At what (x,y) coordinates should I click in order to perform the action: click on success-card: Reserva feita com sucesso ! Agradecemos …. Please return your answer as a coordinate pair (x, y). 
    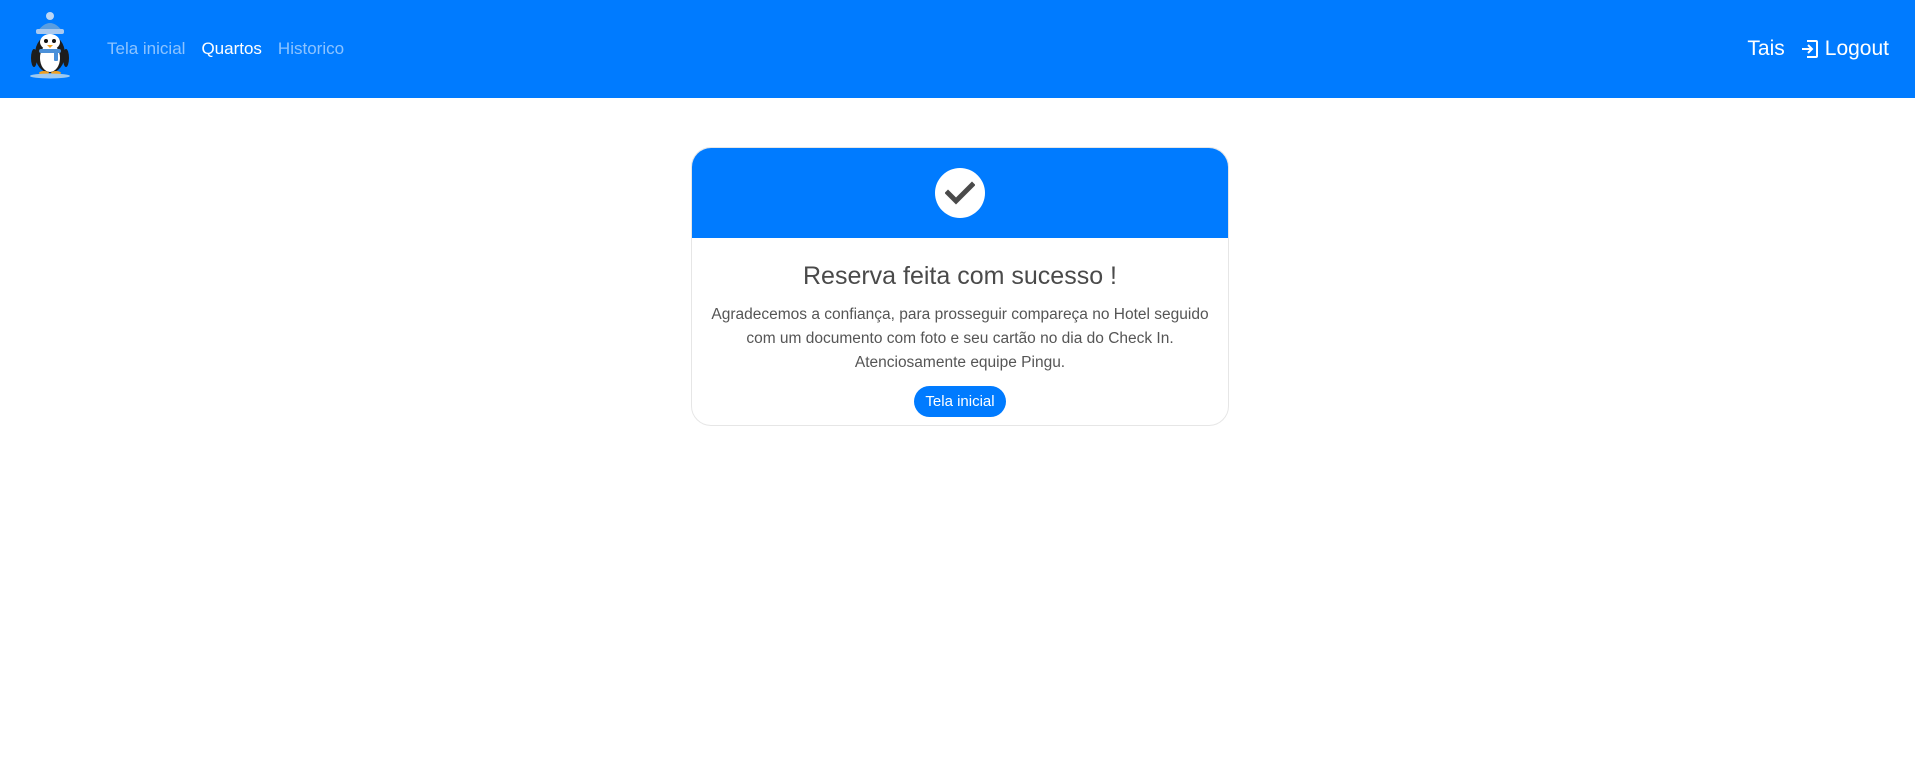
    Looking at the image, I should click on (960, 286).